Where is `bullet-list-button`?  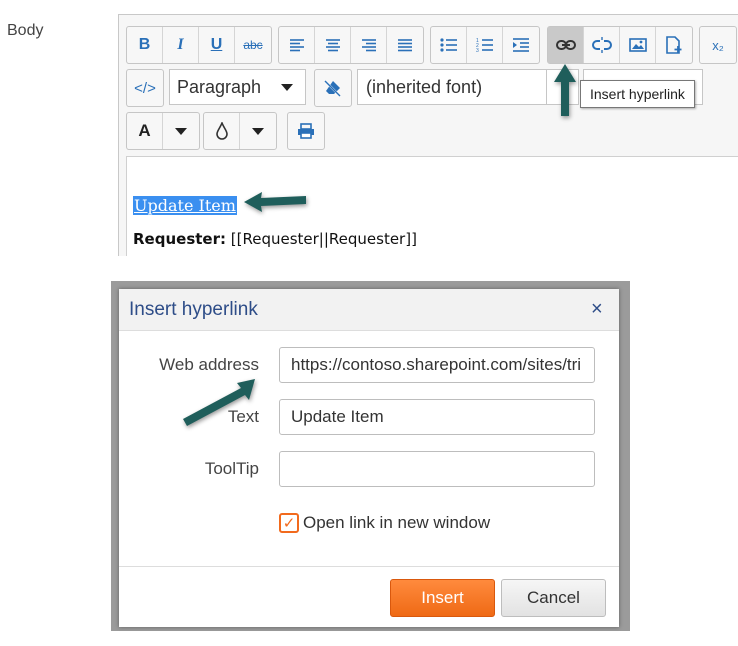
bullet-list-button is located at coordinates (449, 45).